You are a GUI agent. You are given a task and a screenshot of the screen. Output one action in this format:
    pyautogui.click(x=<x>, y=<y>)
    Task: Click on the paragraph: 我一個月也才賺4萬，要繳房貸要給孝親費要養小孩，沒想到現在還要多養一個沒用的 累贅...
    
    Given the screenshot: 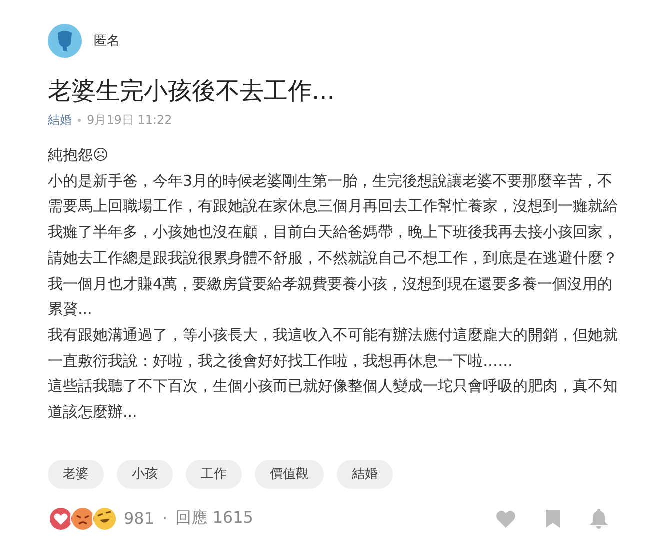 What is the action you would take?
    pyautogui.click(x=331, y=297)
    